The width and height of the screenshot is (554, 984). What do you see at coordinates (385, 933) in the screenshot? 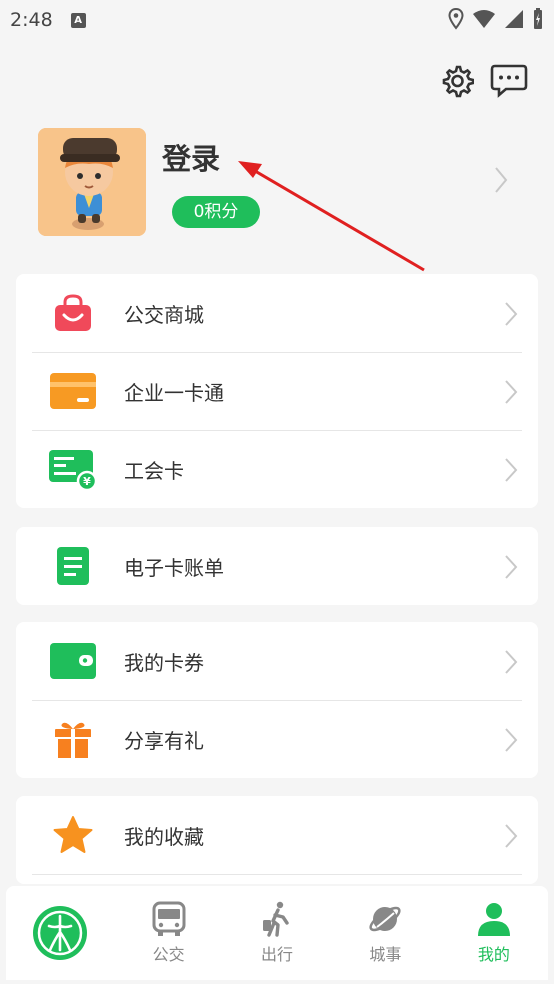
I see `tab-city: 城事` at bounding box center [385, 933].